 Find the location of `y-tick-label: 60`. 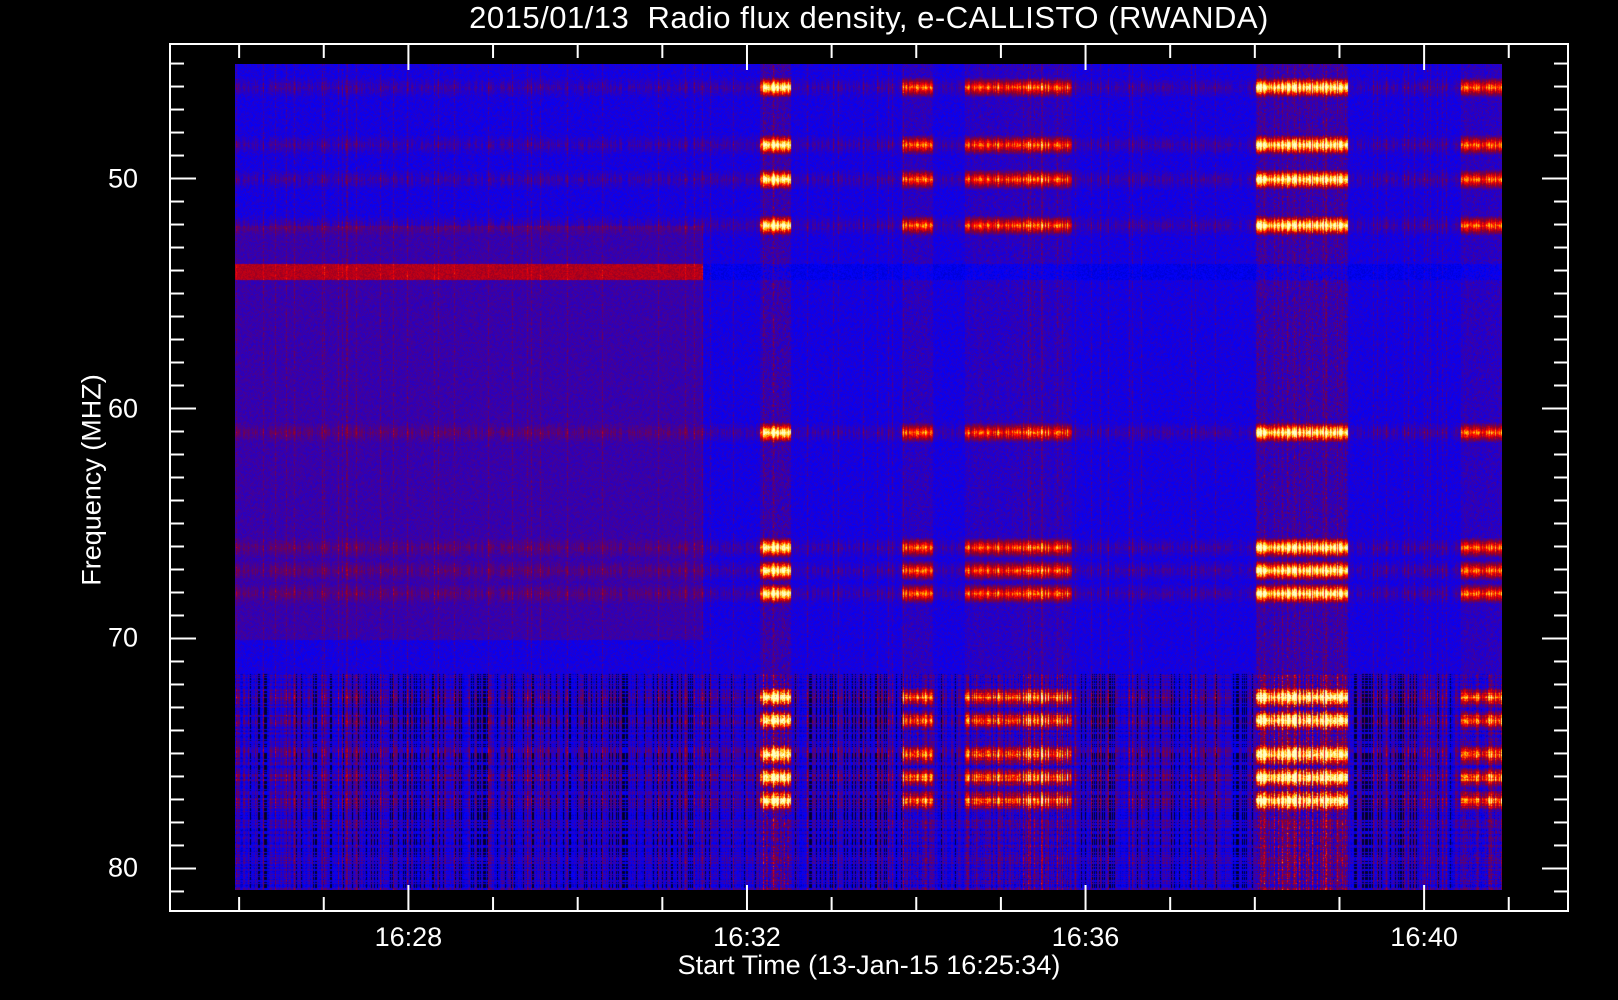

y-tick-label: 60 is located at coordinates (123, 408).